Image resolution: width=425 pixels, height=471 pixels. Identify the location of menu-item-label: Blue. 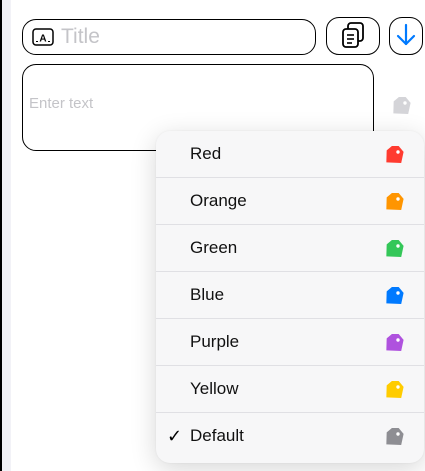
(207, 294).